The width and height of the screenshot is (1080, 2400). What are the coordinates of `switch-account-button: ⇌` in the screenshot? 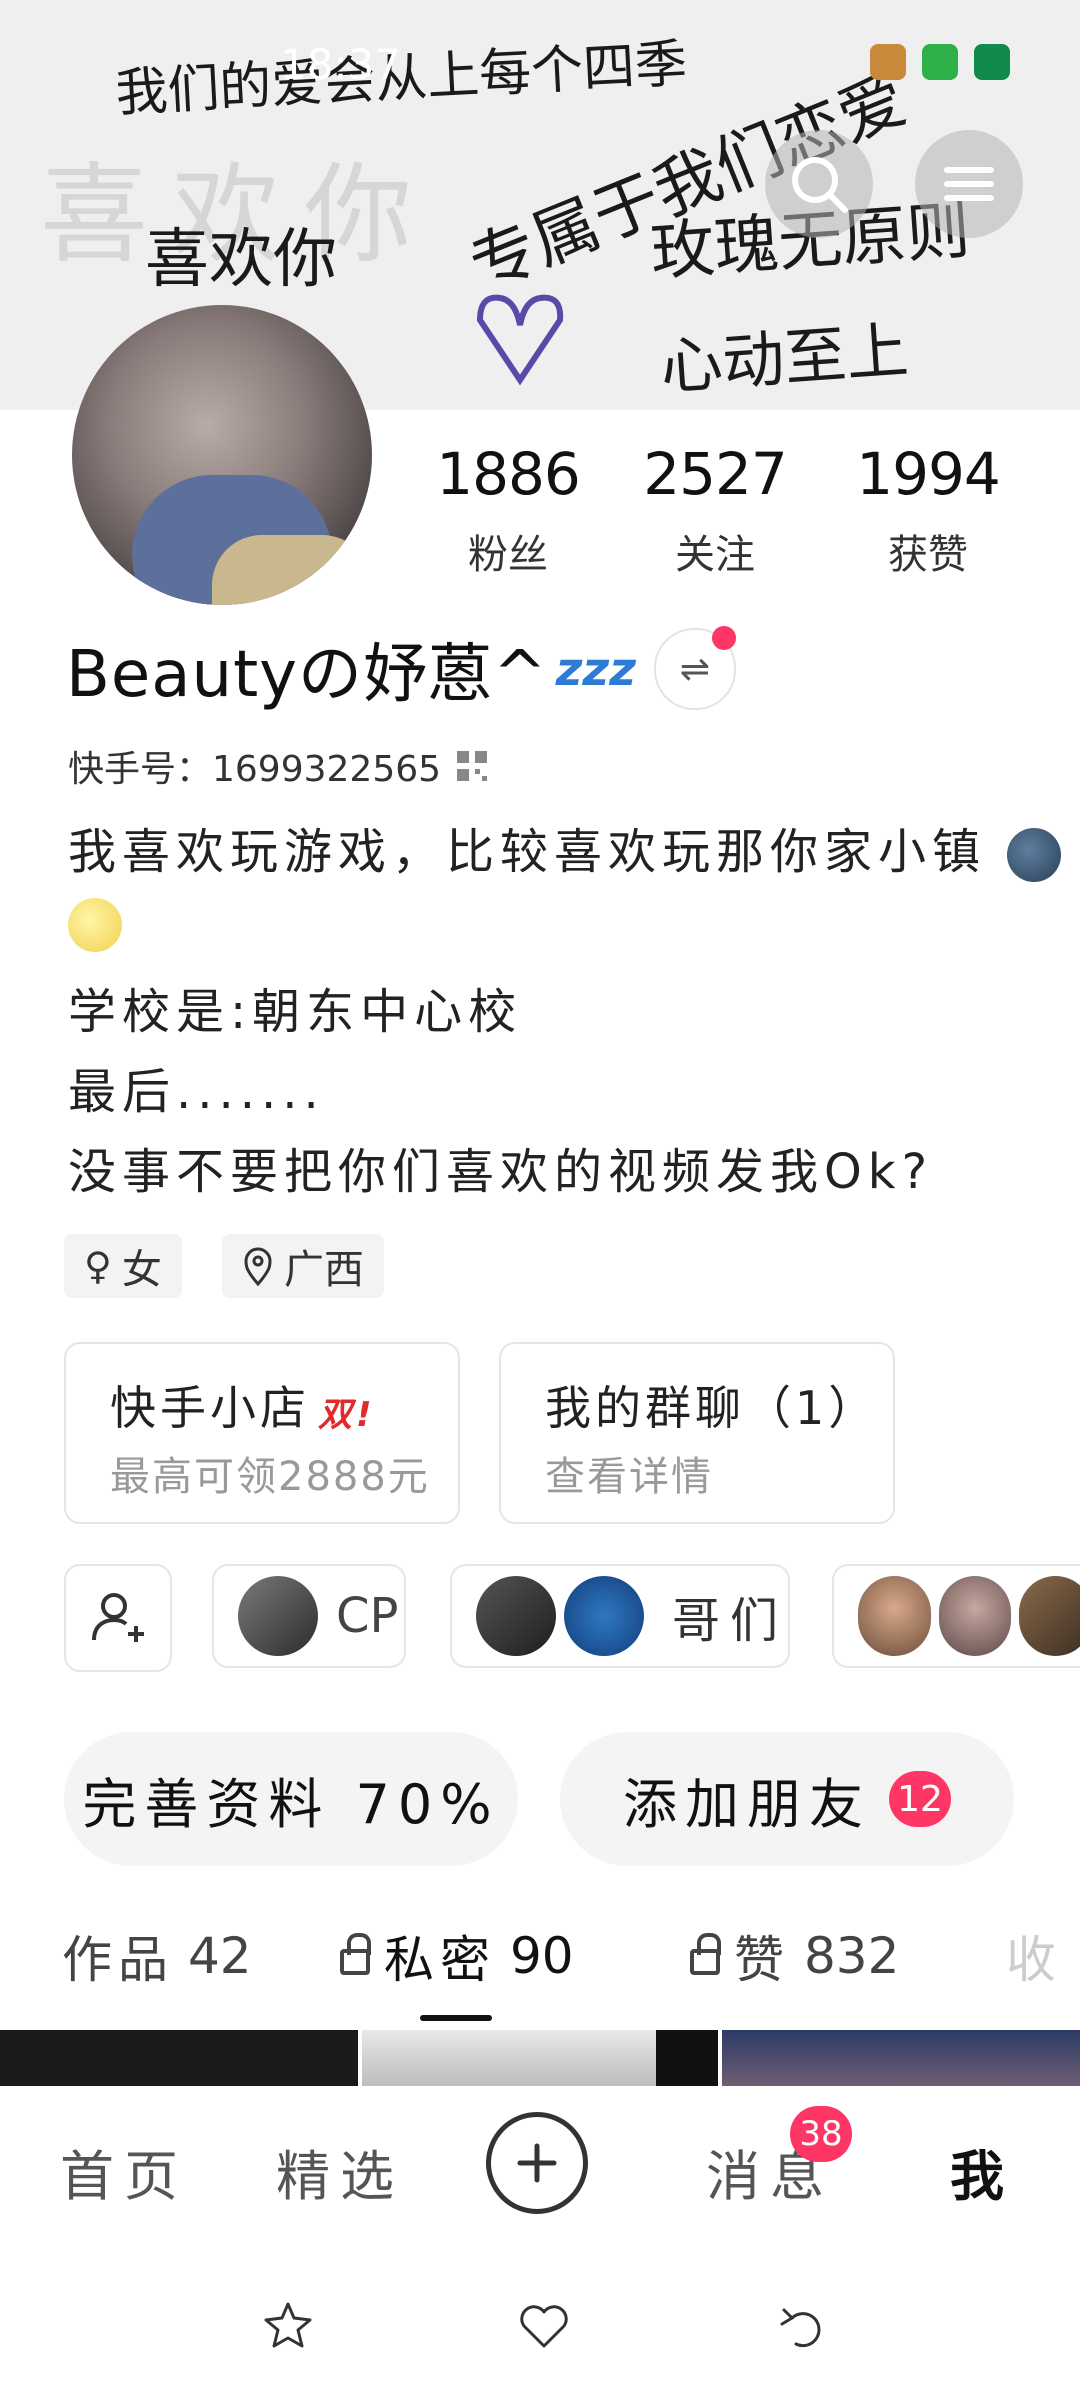 It's located at (694, 668).